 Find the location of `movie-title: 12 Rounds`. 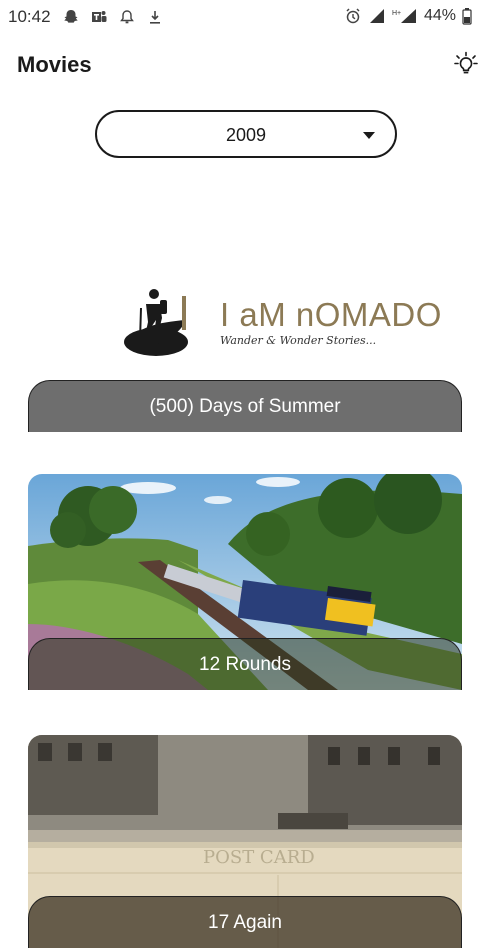

movie-title: 12 Rounds is located at coordinates (245, 664).